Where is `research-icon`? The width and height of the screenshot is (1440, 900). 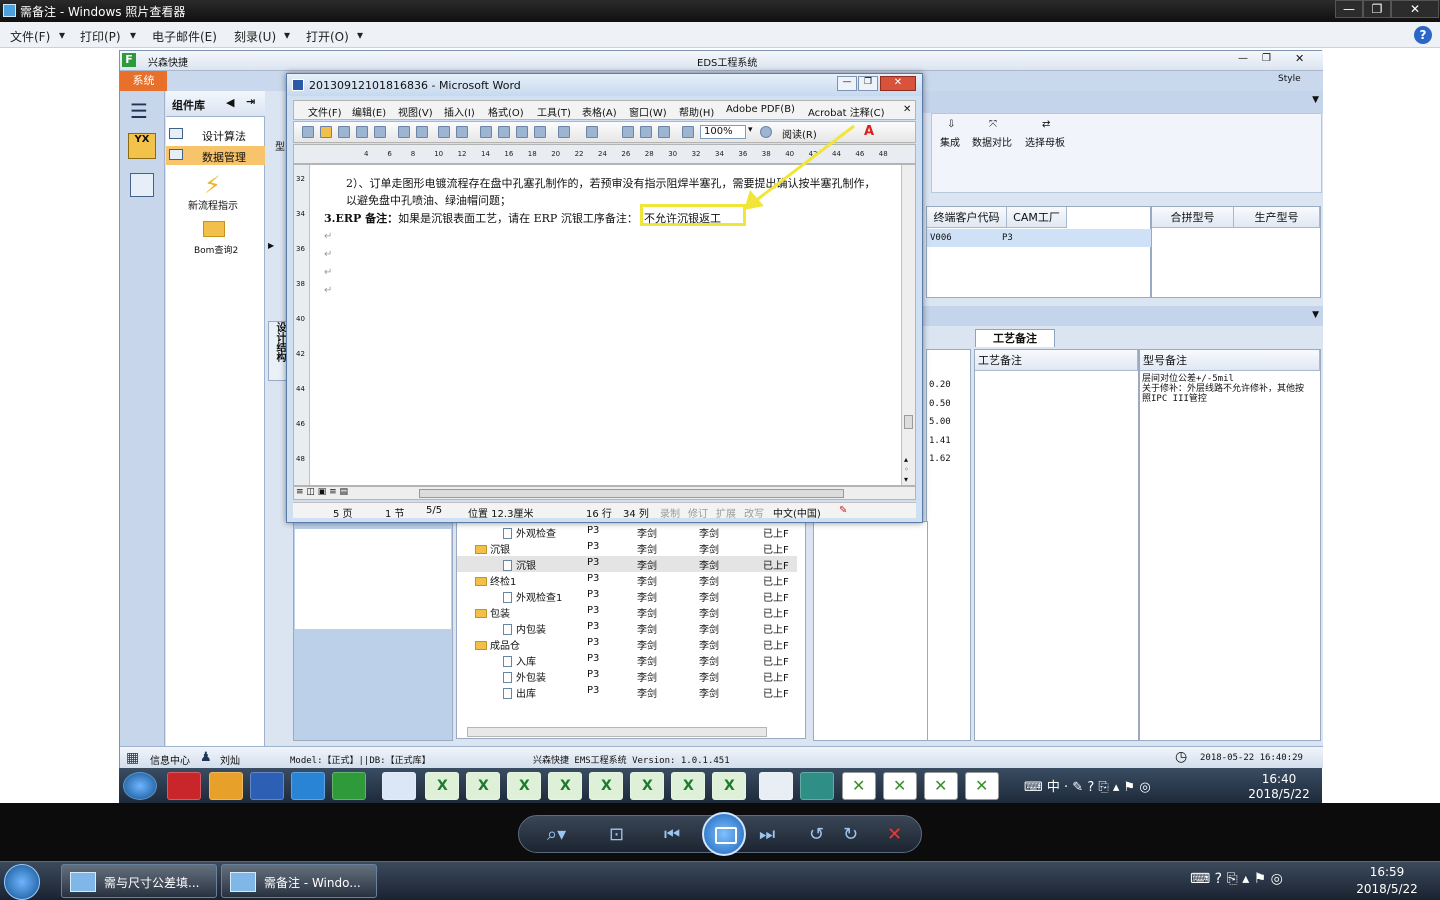 research-icon is located at coordinates (462, 132).